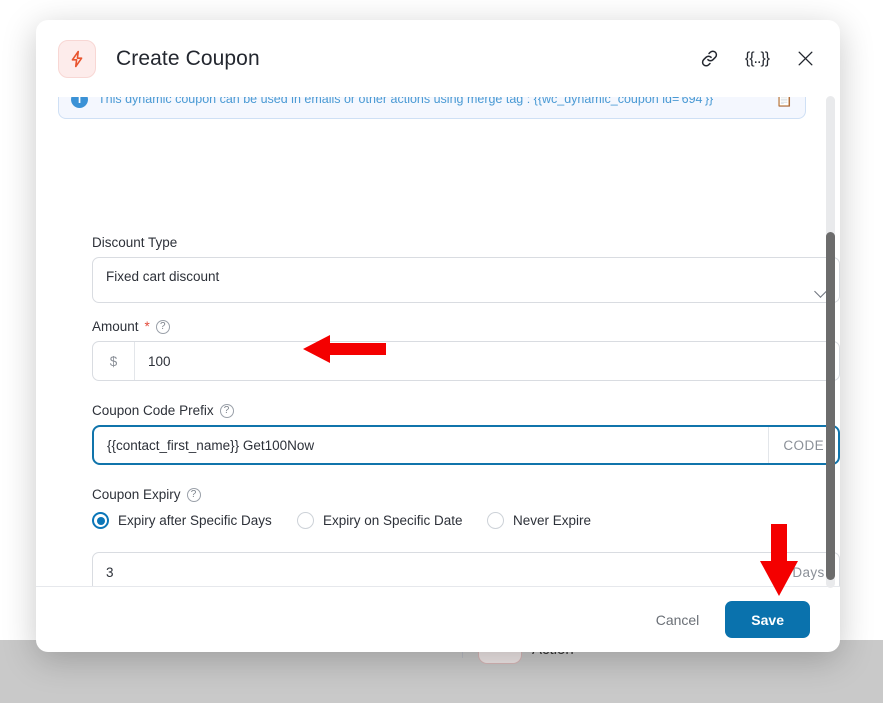 This screenshot has width=883, height=703. I want to click on save-button: Save, so click(767, 619).